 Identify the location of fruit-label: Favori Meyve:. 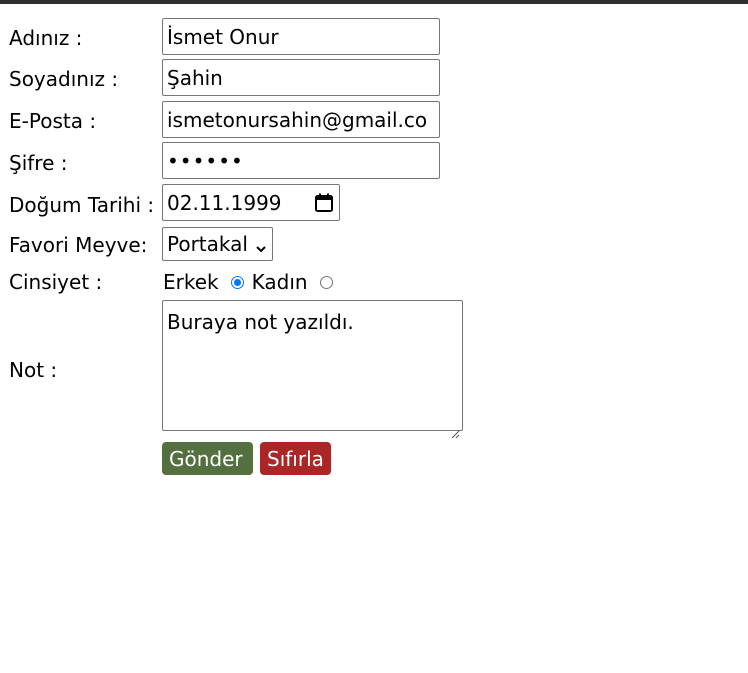
(78, 245).